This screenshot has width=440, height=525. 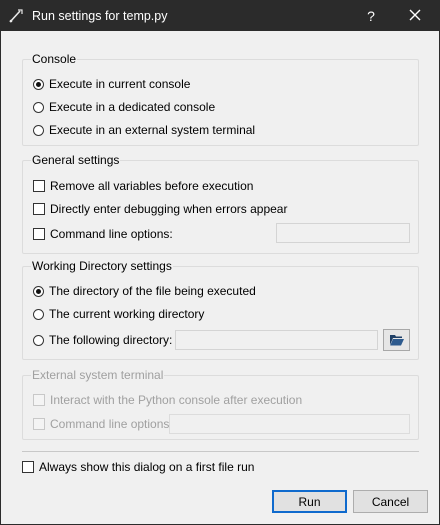 I want to click on radio-label: The directory of the file being executed, so click(x=152, y=291).